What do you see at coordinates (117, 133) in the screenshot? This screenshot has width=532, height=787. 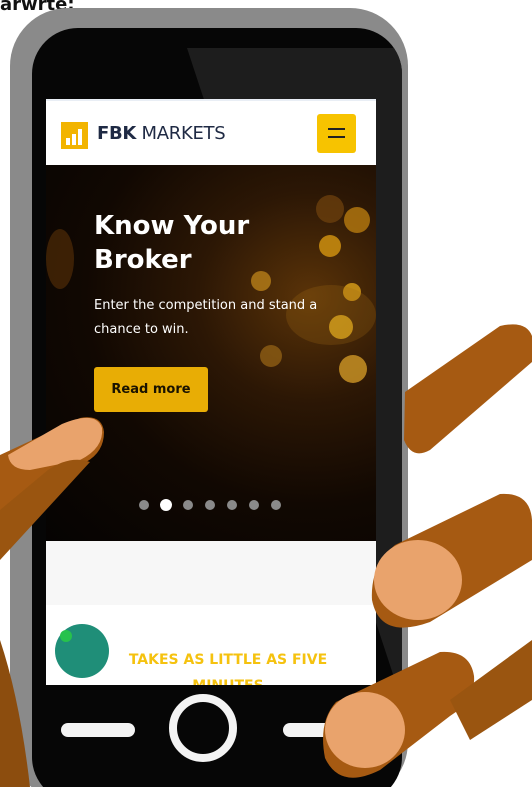 I see `brand-name-bold: FBK` at bounding box center [117, 133].